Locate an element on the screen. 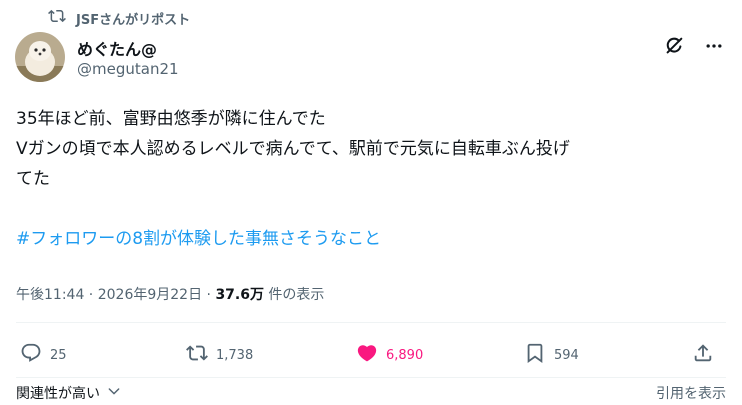 The image size is (742, 405). reply-count: 25 is located at coordinates (58, 355).